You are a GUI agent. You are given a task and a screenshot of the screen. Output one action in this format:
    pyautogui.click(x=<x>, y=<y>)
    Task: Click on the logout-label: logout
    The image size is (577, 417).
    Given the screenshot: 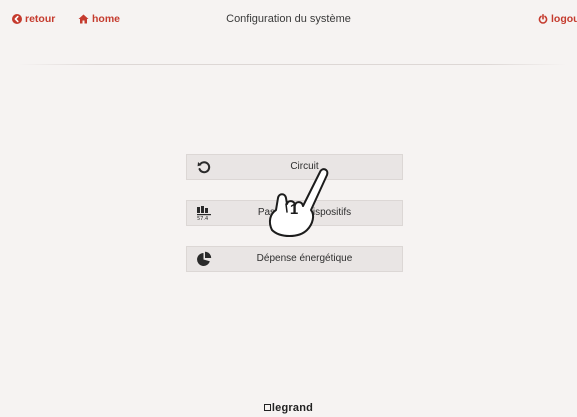 What is the action you would take?
    pyautogui.click(x=564, y=19)
    